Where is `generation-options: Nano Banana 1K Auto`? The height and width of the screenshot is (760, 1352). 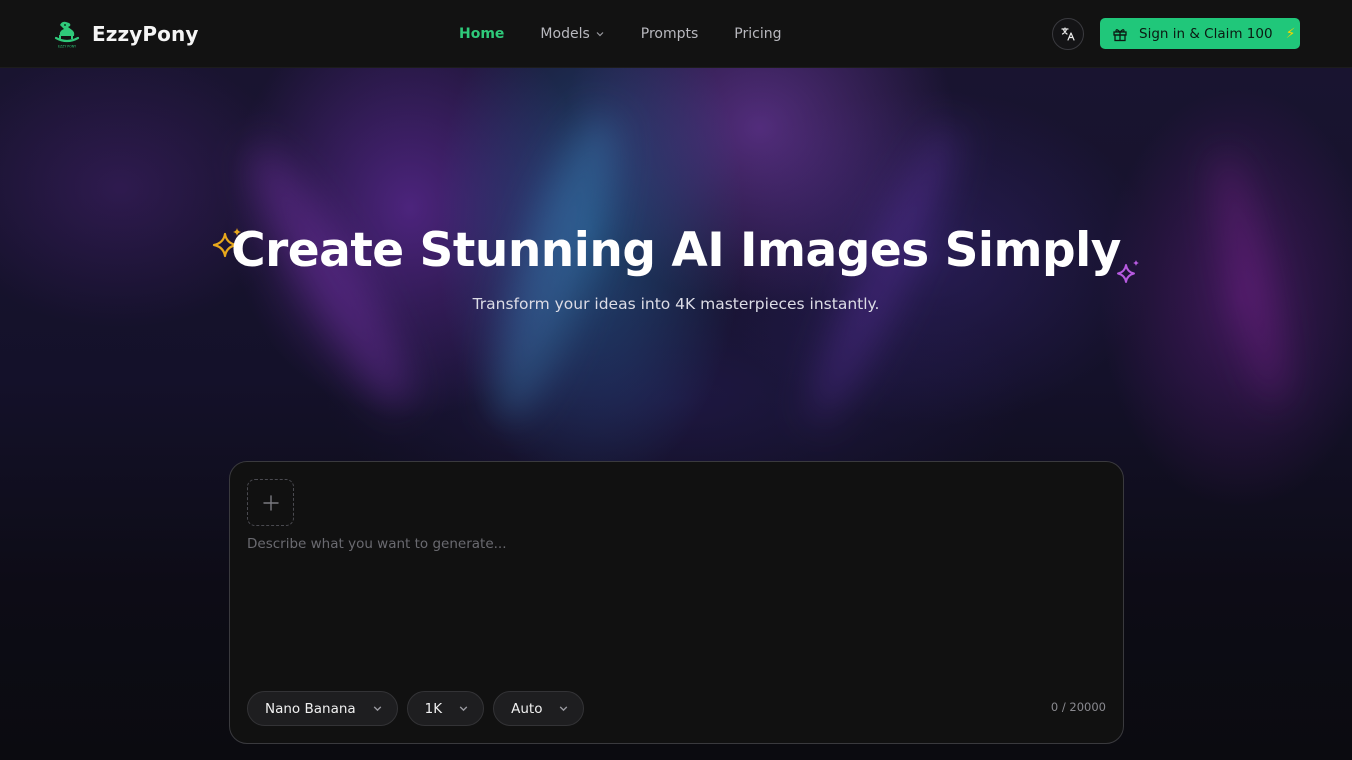 generation-options: Nano Banana 1K Auto is located at coordinates (416, 708).